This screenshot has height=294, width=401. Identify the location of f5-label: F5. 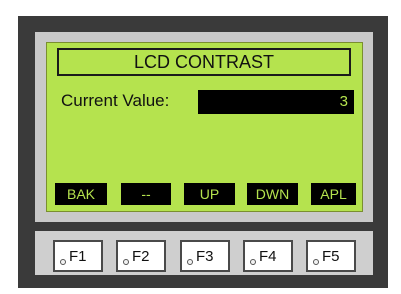
(331, 256).